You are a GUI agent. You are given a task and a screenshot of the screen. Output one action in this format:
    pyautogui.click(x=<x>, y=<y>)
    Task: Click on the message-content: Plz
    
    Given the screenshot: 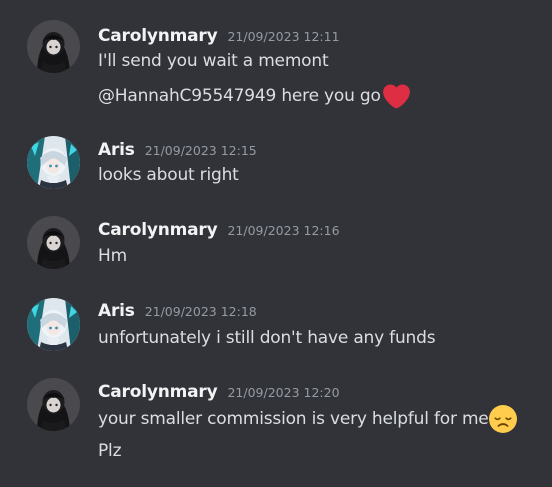 What is the action you would take?
    pyautogui.click(x=110, y=451)
    